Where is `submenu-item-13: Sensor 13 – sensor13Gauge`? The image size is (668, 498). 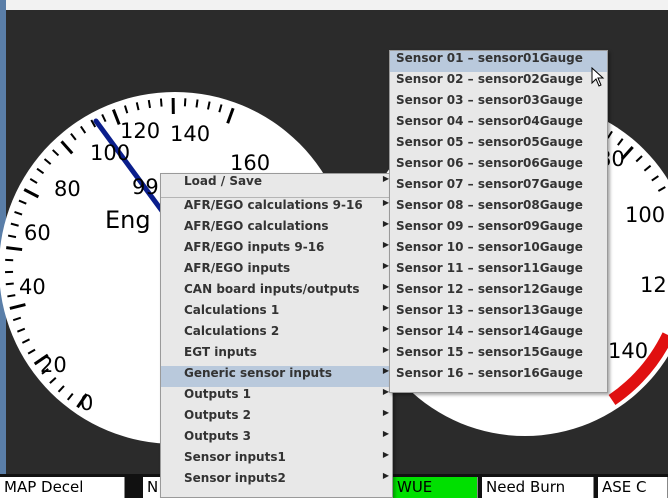
submenu-item-13: Sensor 13 – sensor13Gauge is located at coordinates (498, 313).